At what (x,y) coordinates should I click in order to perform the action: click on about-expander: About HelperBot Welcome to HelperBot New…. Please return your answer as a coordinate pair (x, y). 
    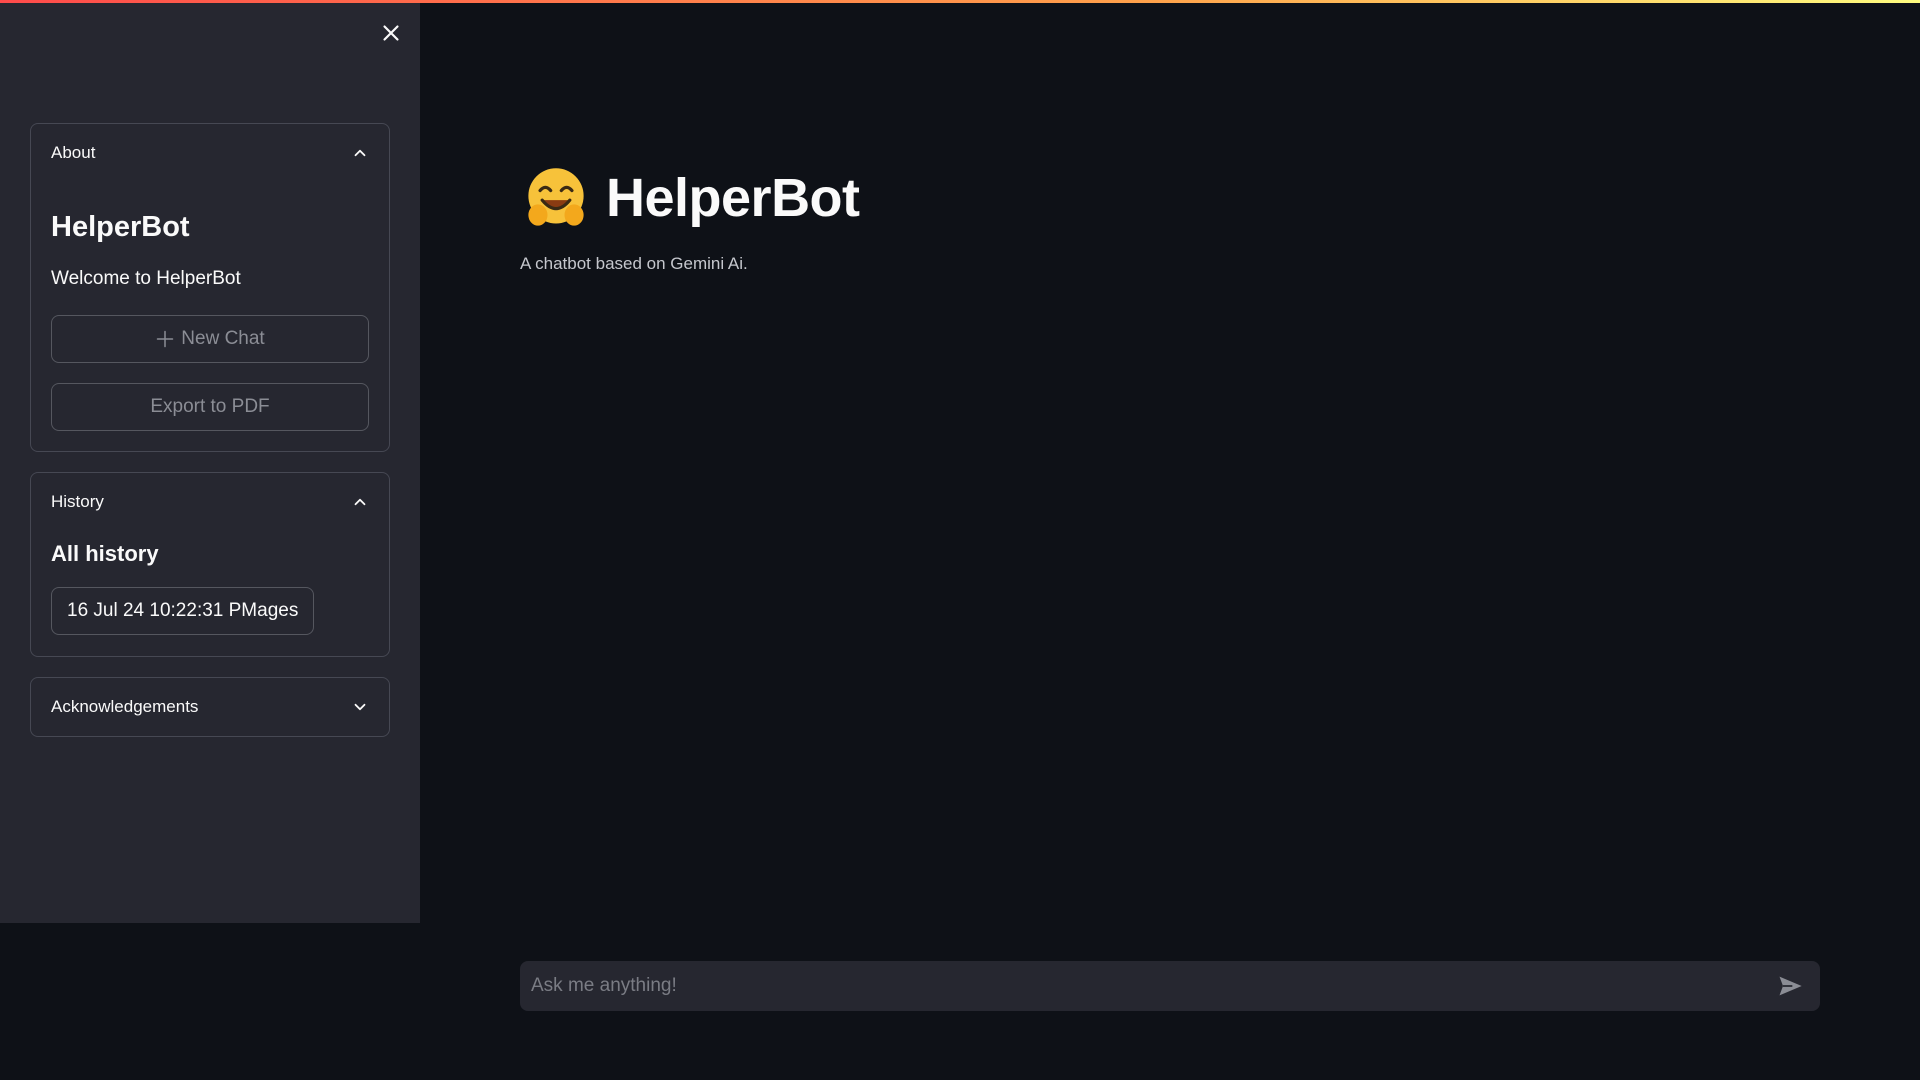
    Looking at the image, I should click on (210, 287).